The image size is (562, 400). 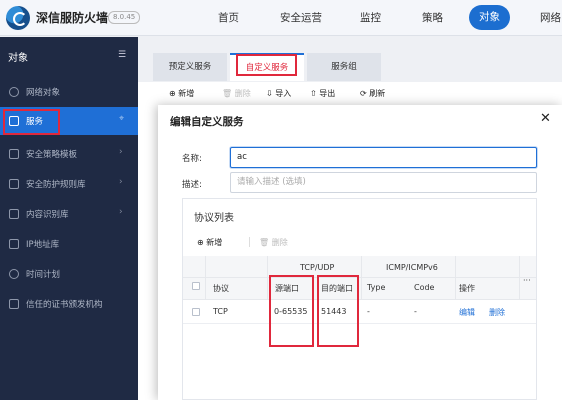 I want to click on description-placeholder: 请输入描述 (选填), so click(x=271, y=182).